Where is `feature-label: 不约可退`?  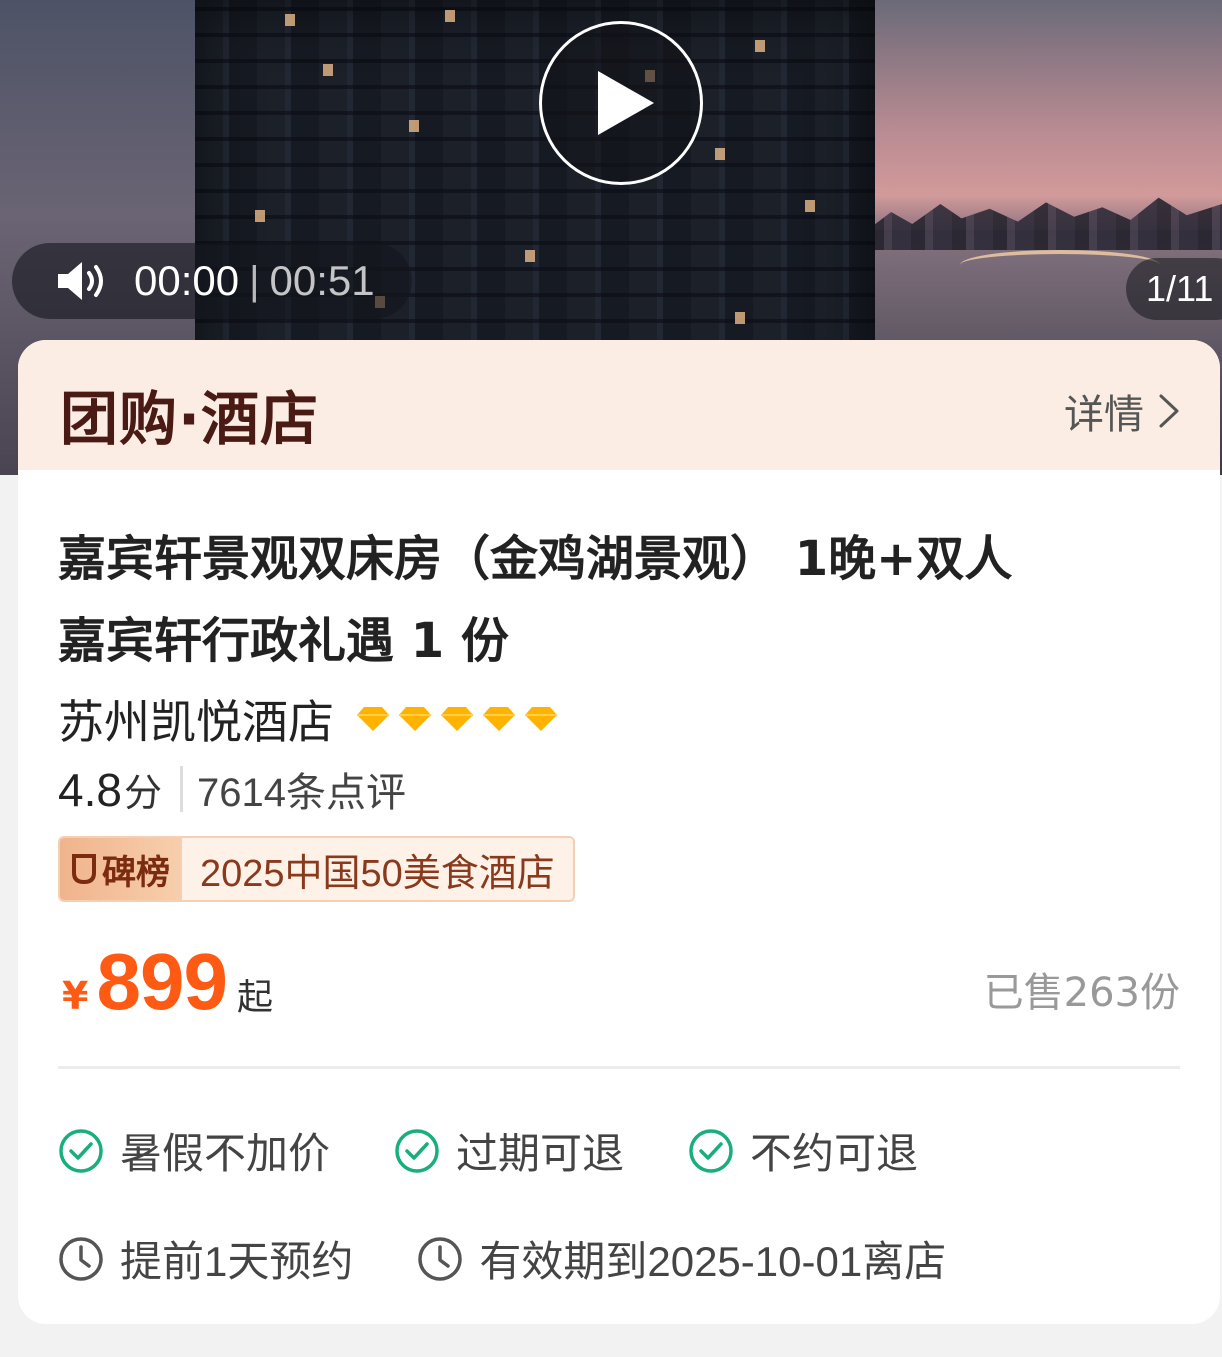
feature-label: 不约可退 is located at coordinates (834, 1153).